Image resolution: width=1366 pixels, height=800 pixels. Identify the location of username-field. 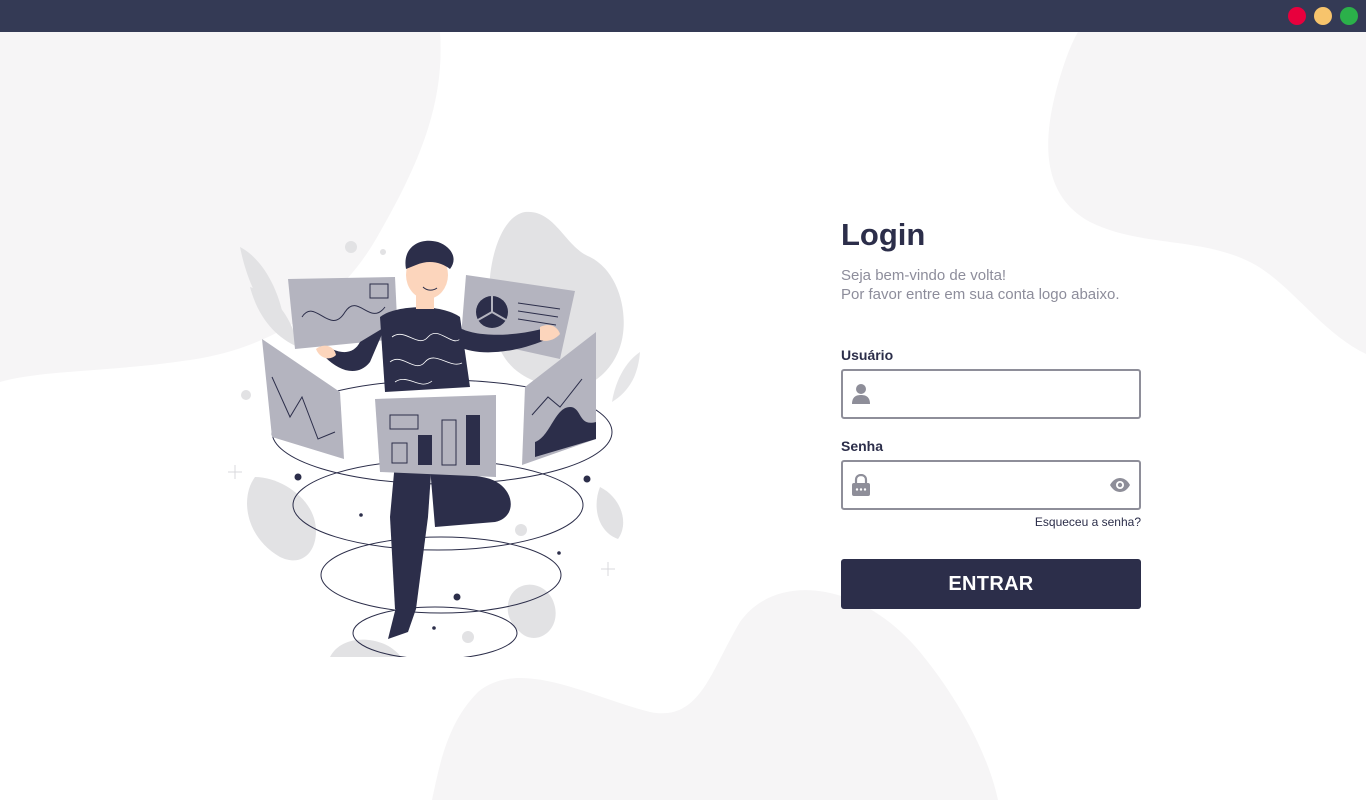
(991, 394).